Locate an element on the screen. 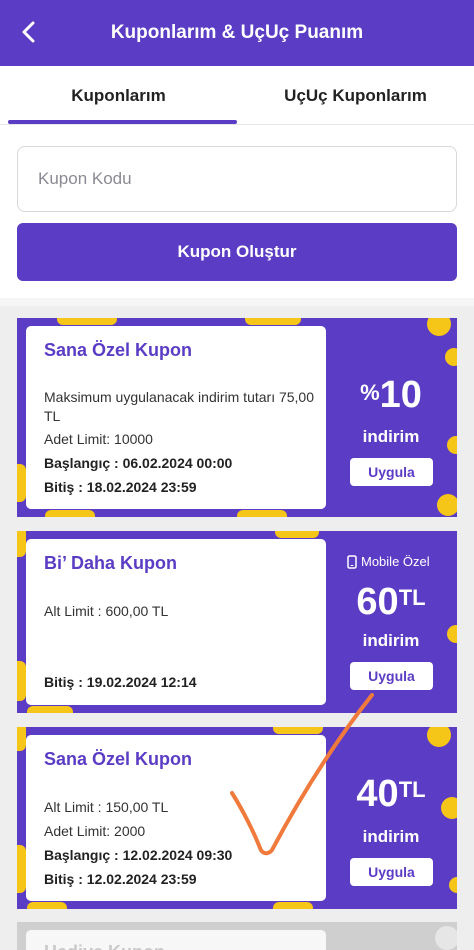 The height and width of the screenshot is (950, 474). top-bar: Kuponlarım & UçUç Puanım is located at coordinates (237, 33).